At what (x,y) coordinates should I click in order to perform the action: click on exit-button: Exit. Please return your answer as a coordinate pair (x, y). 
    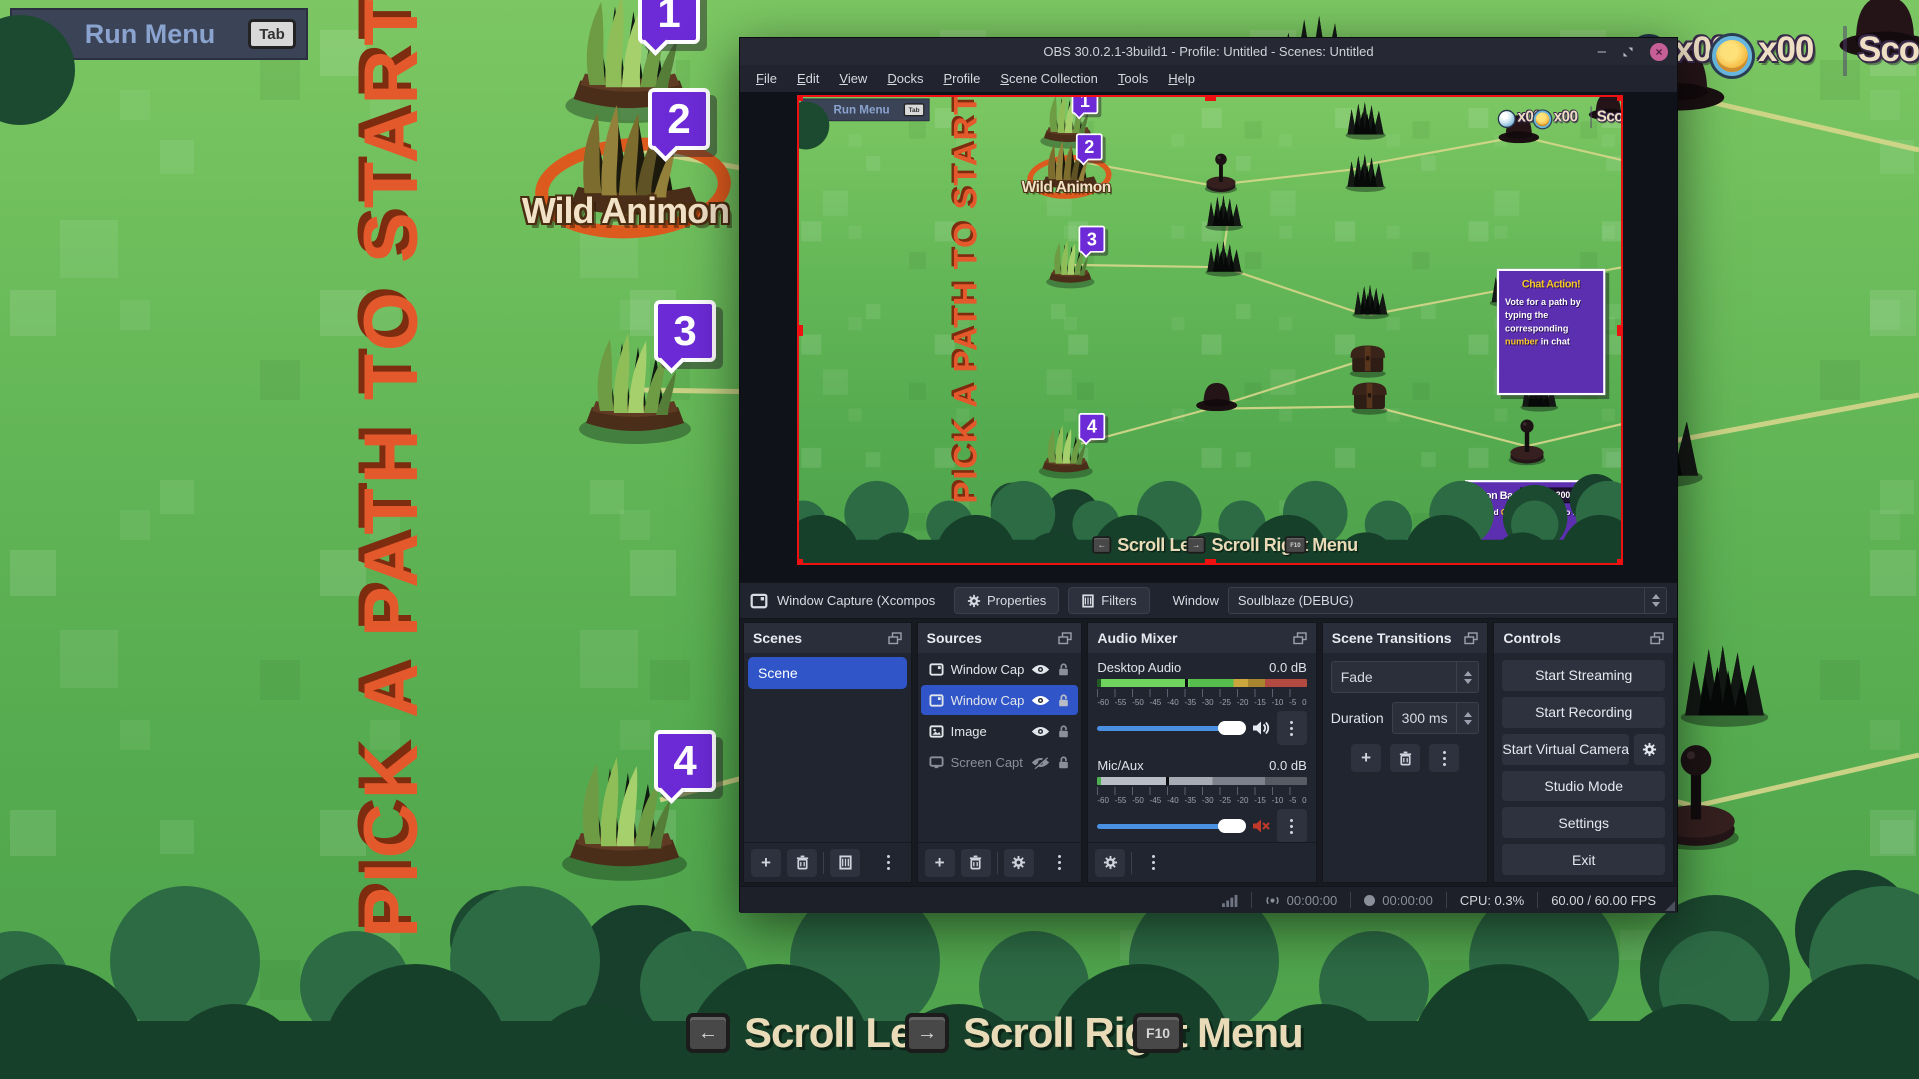
    Looking at the image, I should click on (1583, 859).